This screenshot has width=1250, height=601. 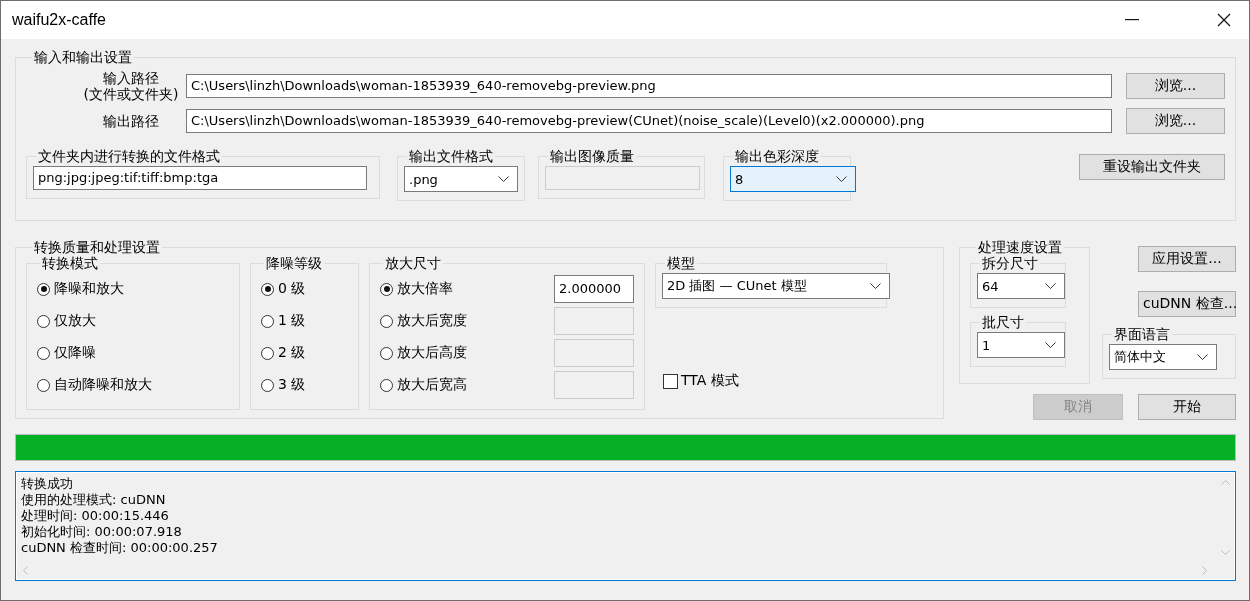 I want to click on scale-value-field: 2.000000, so click(x=594, y=289).